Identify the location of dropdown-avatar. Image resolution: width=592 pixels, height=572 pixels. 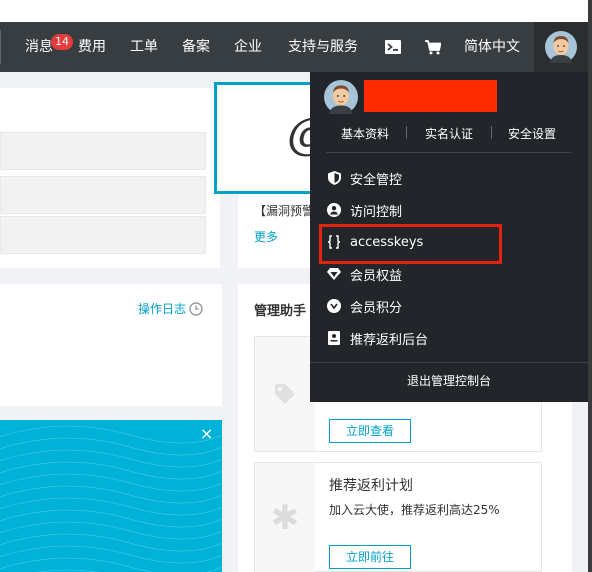
(341, 97).